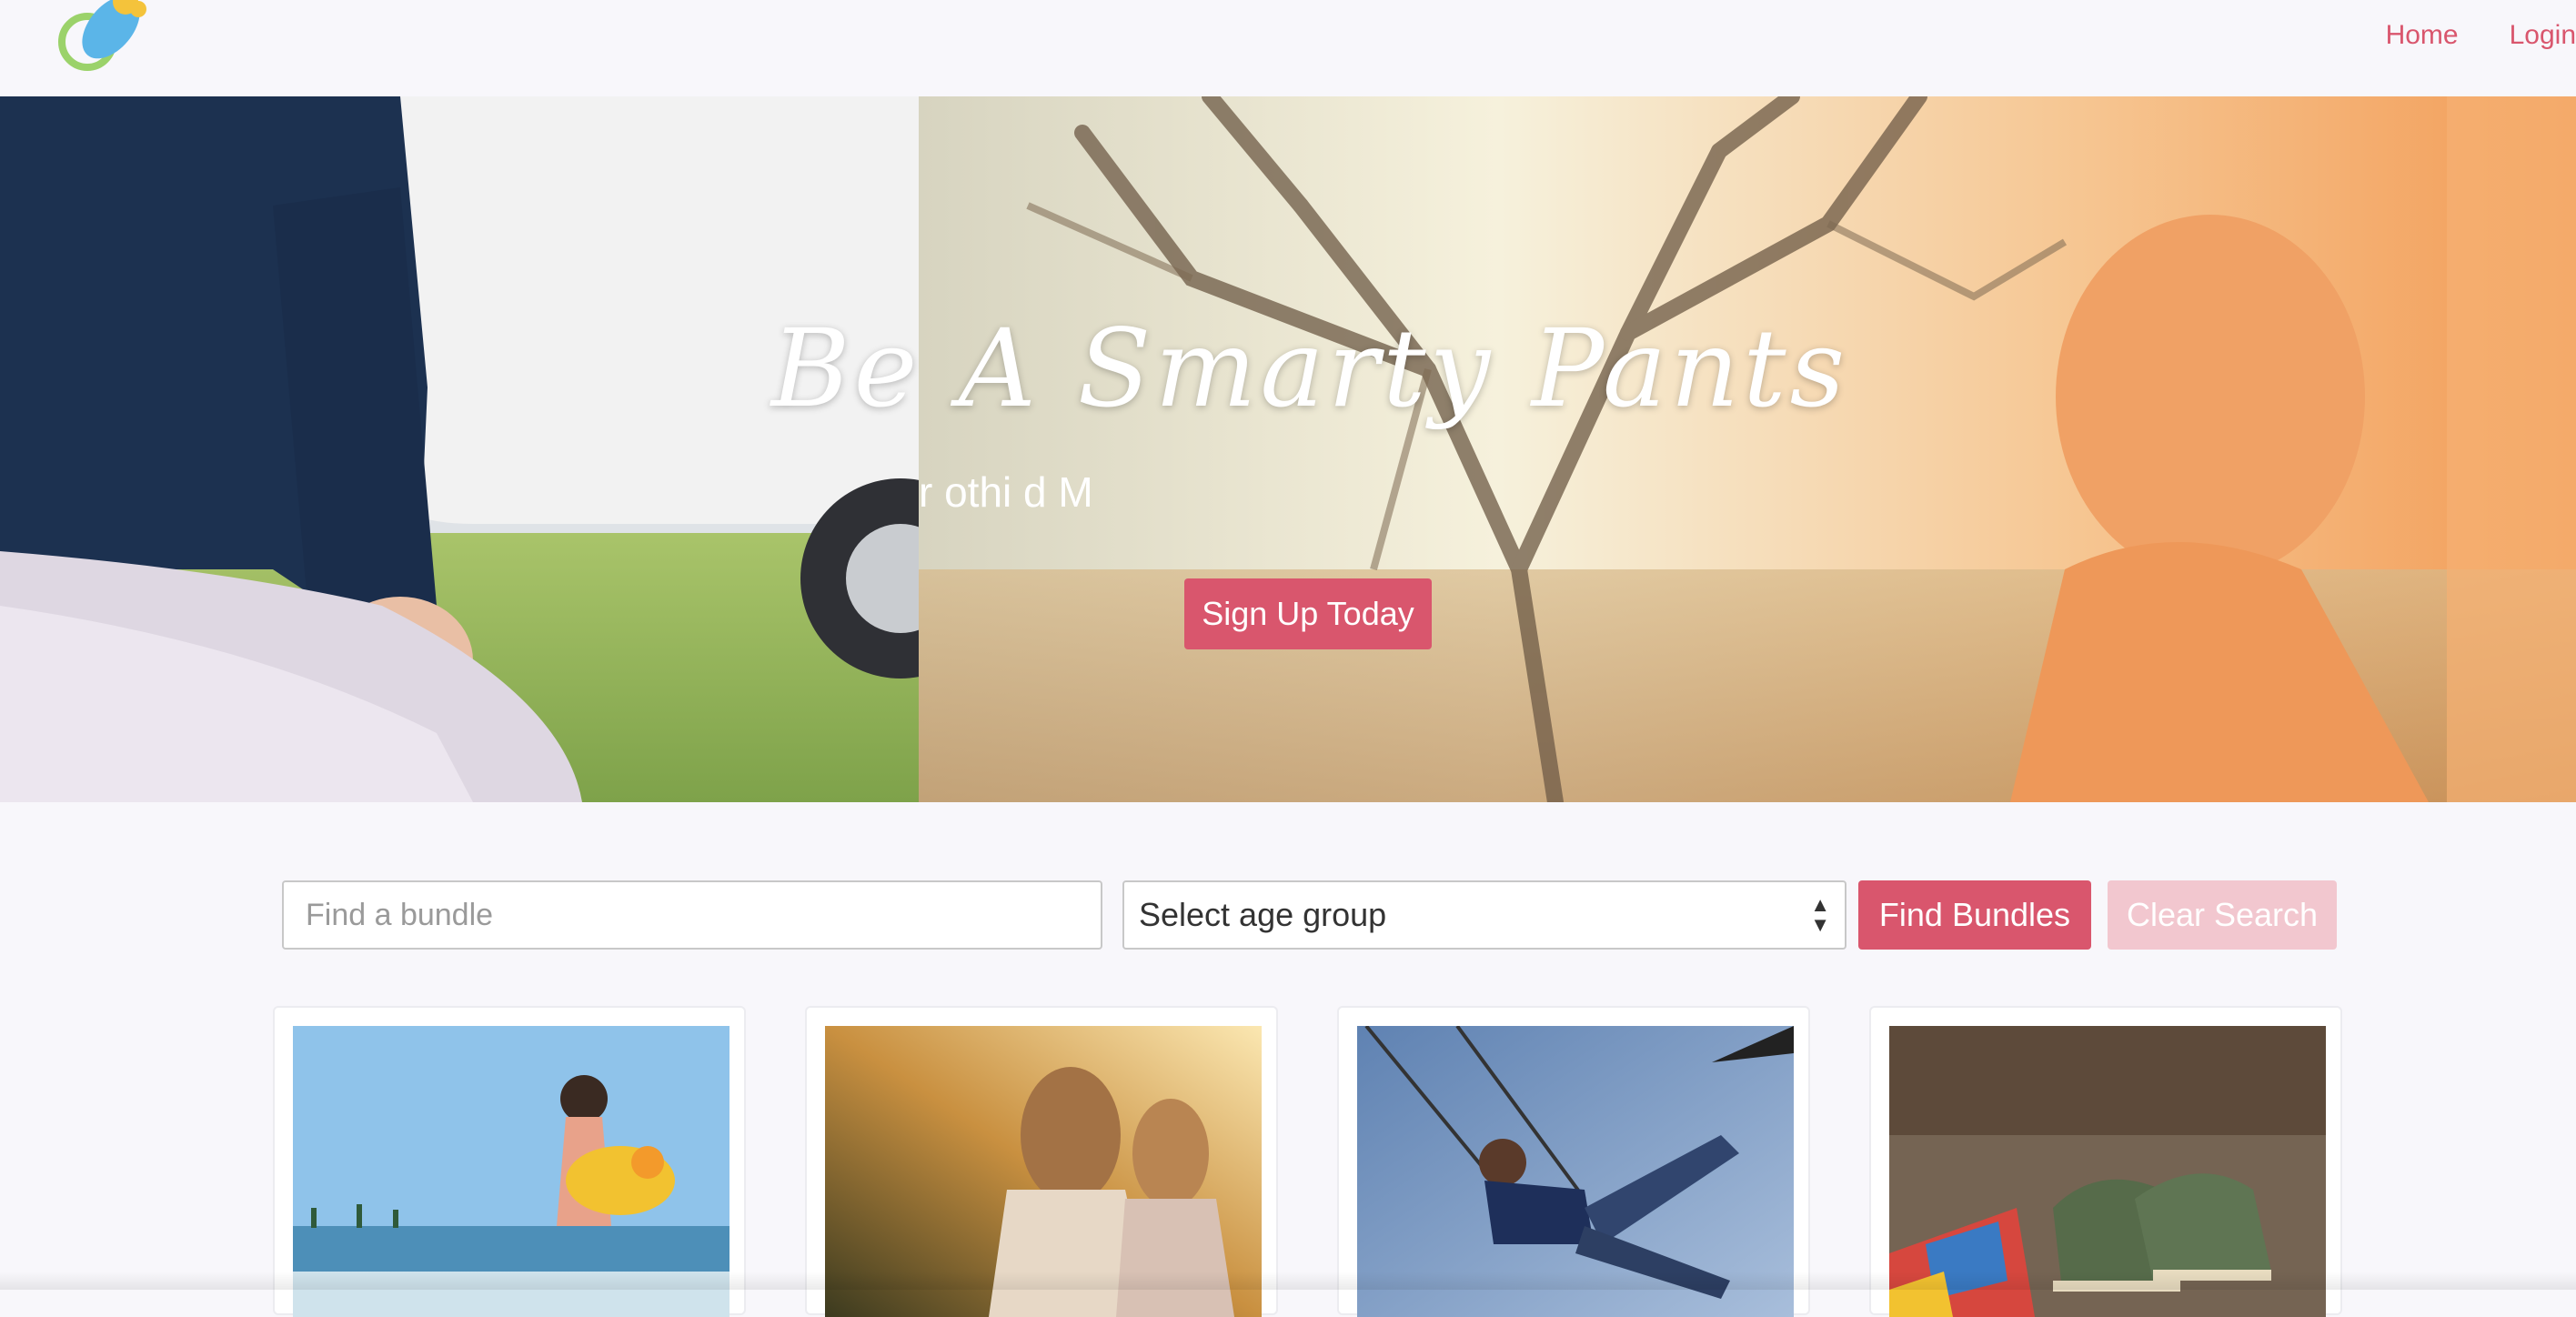 The height and width of the screenshot is (1317, 2576). I want to click on bundle-search-input, so click(692, 915).